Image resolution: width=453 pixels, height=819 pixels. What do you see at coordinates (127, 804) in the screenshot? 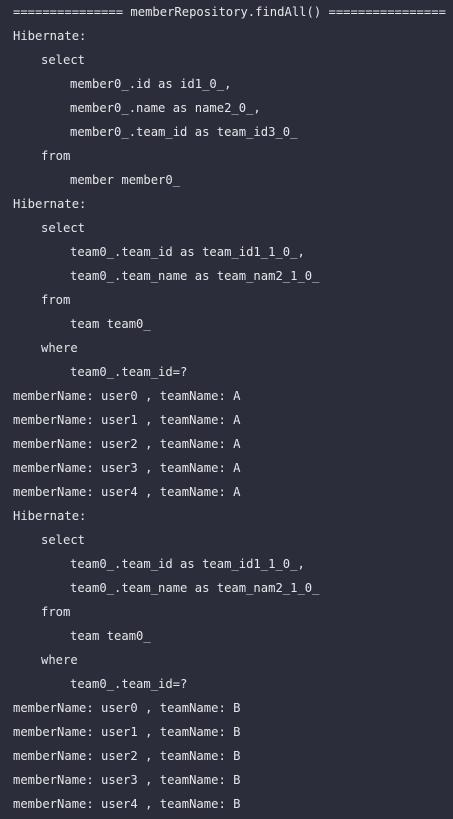
I see `console-line: memberName: user4 , teamName: B` at bounding box center [127, 804].